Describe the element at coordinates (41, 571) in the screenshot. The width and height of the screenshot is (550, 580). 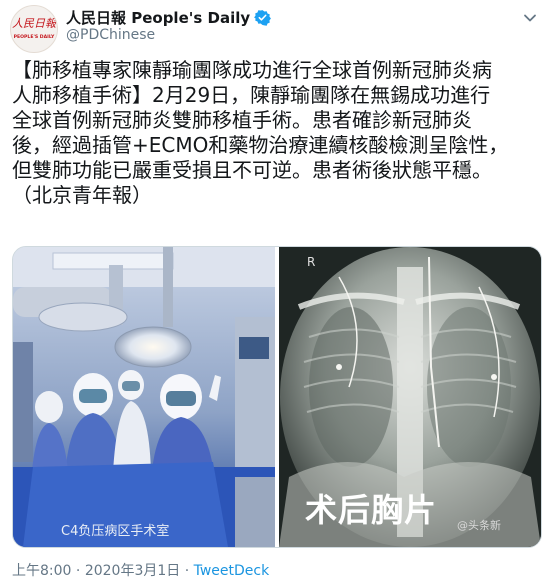
I see `tweet-time: 上午8:00` at that location.